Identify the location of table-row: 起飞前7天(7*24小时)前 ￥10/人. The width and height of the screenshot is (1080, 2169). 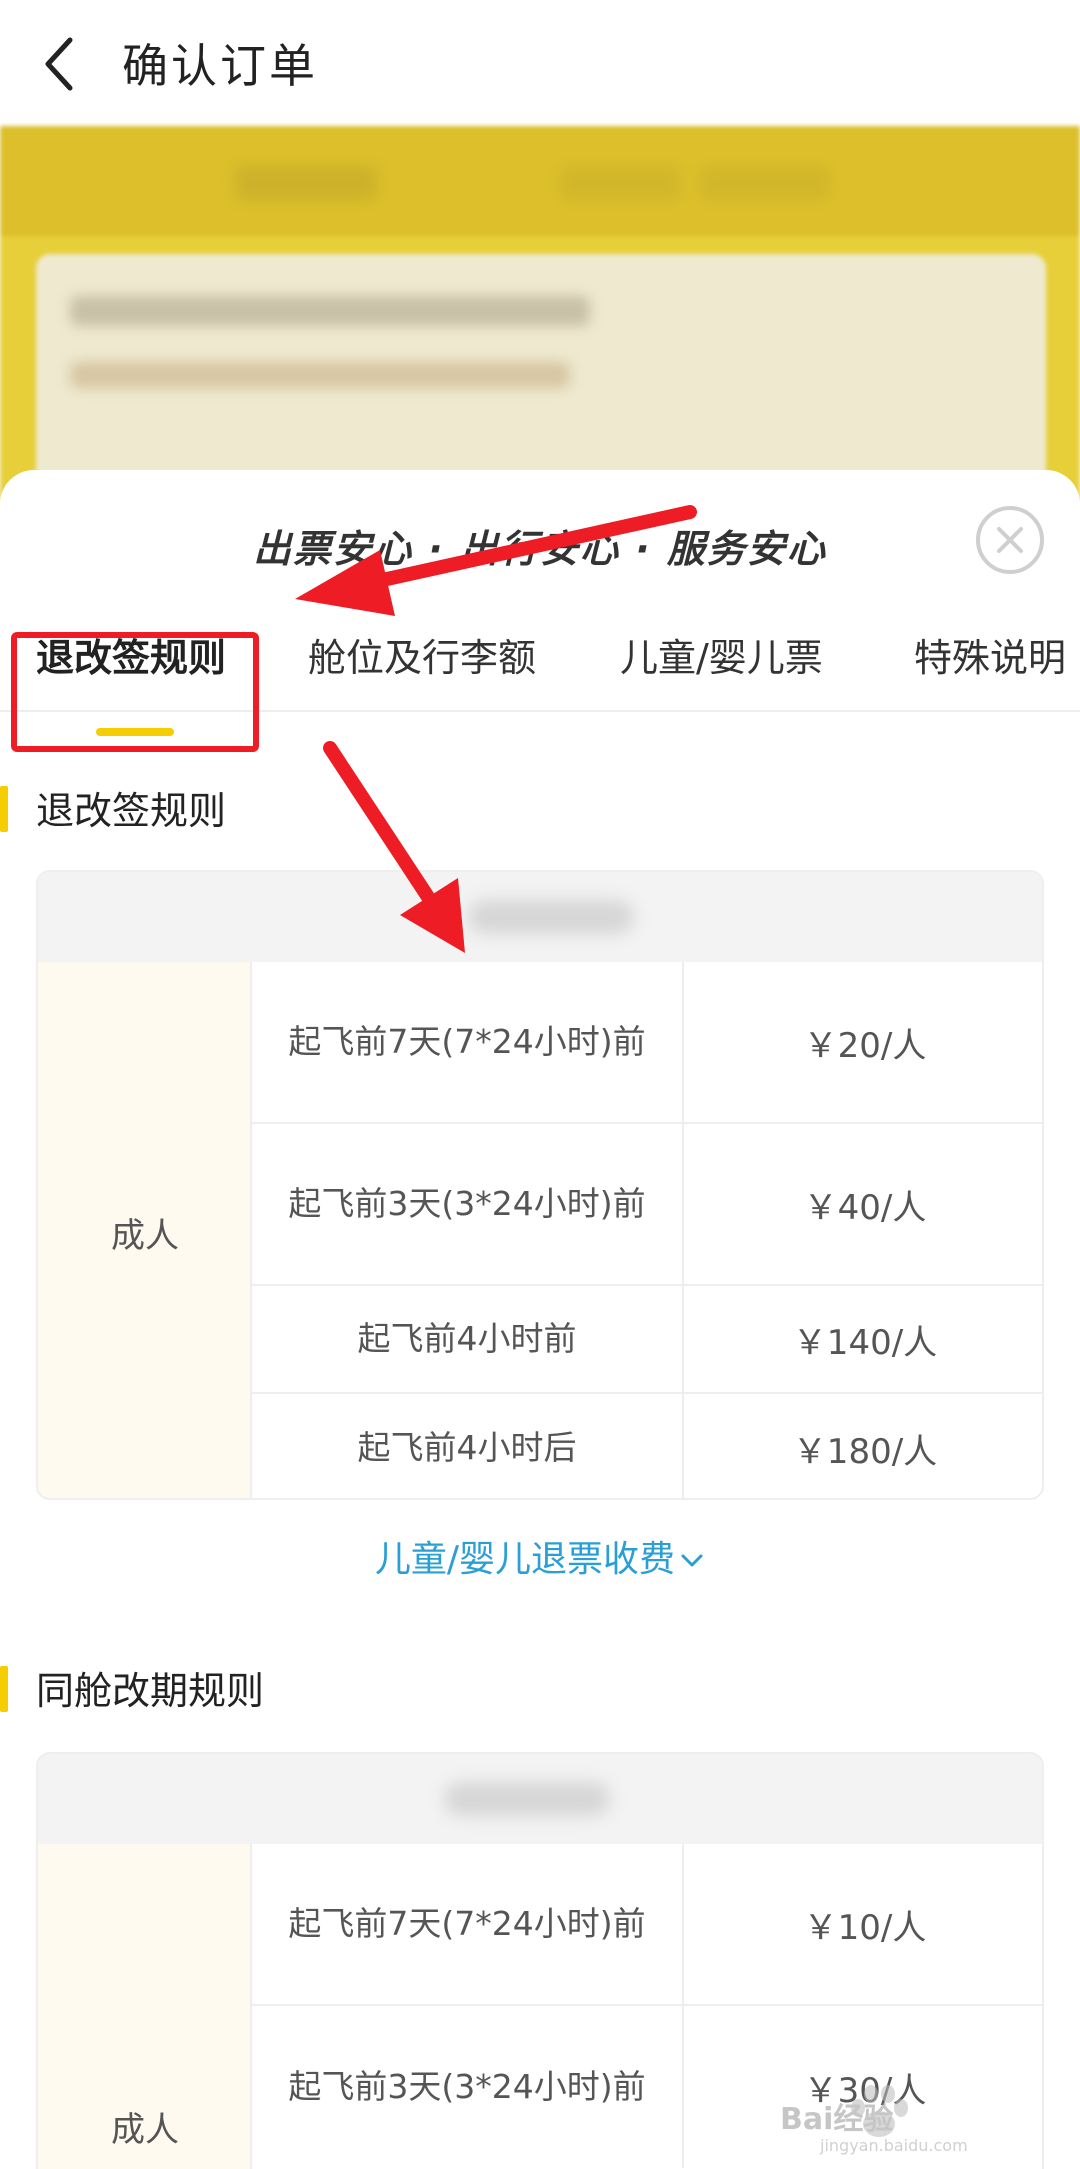
(647, 1925).